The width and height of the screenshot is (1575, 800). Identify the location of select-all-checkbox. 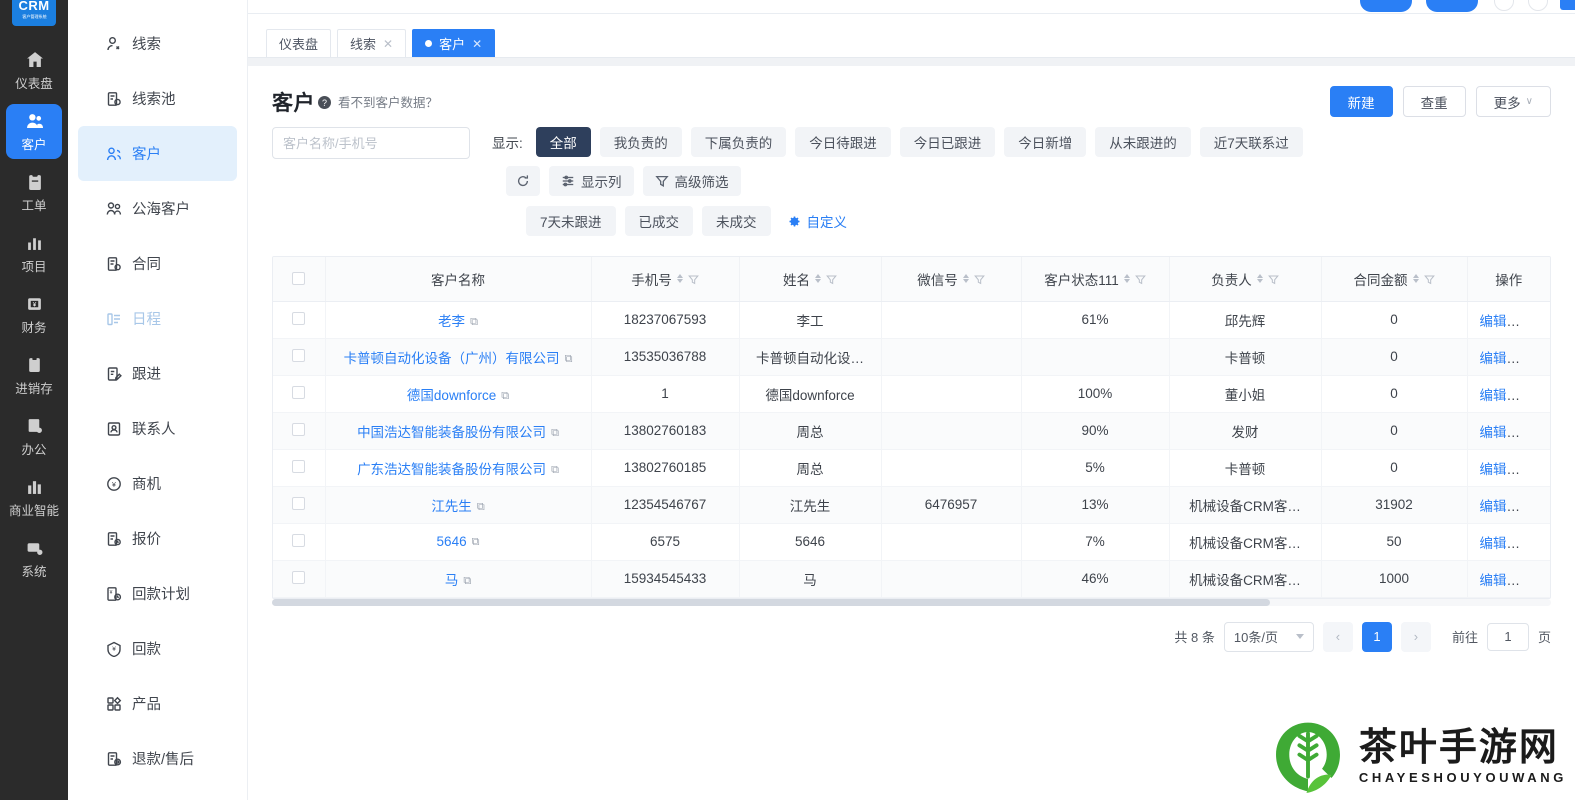
(299, 279).